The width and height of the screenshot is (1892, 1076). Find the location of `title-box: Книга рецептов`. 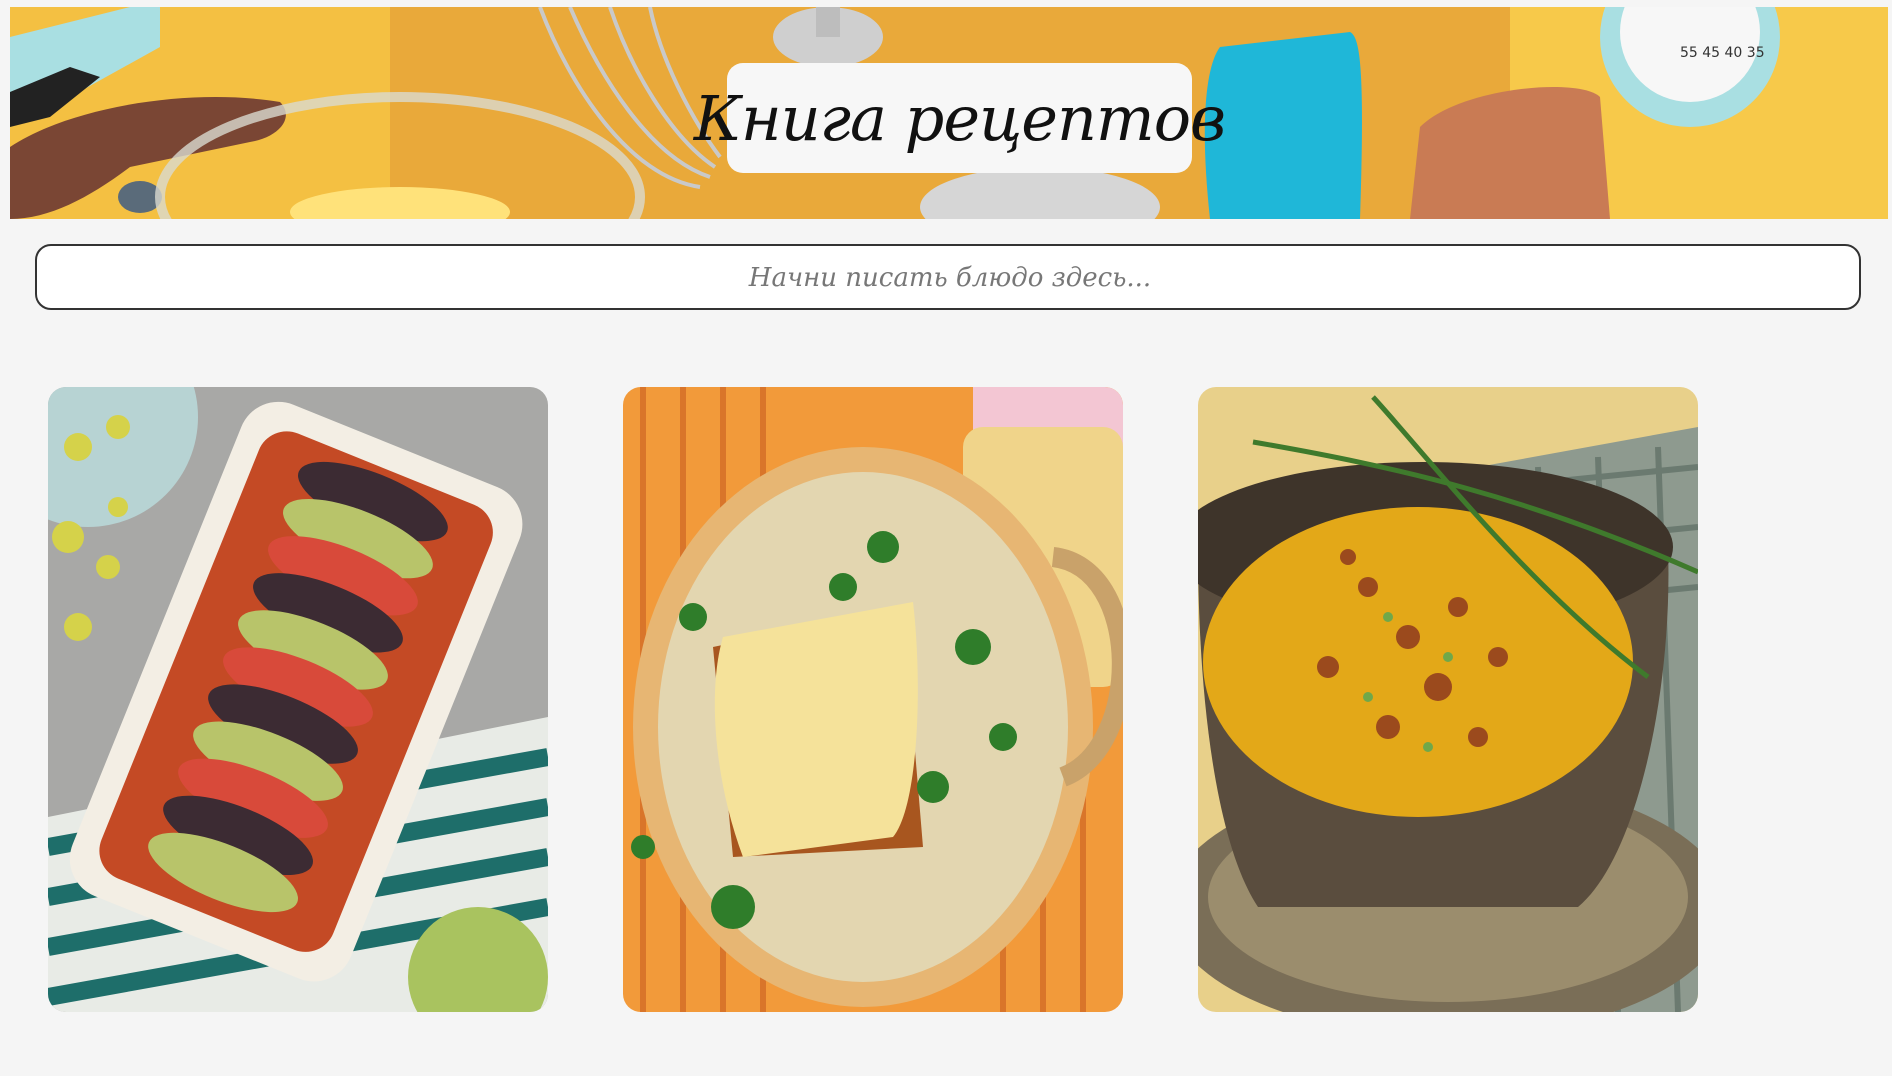

title-box: Книга рецептов is located at coordinates (960, 118).